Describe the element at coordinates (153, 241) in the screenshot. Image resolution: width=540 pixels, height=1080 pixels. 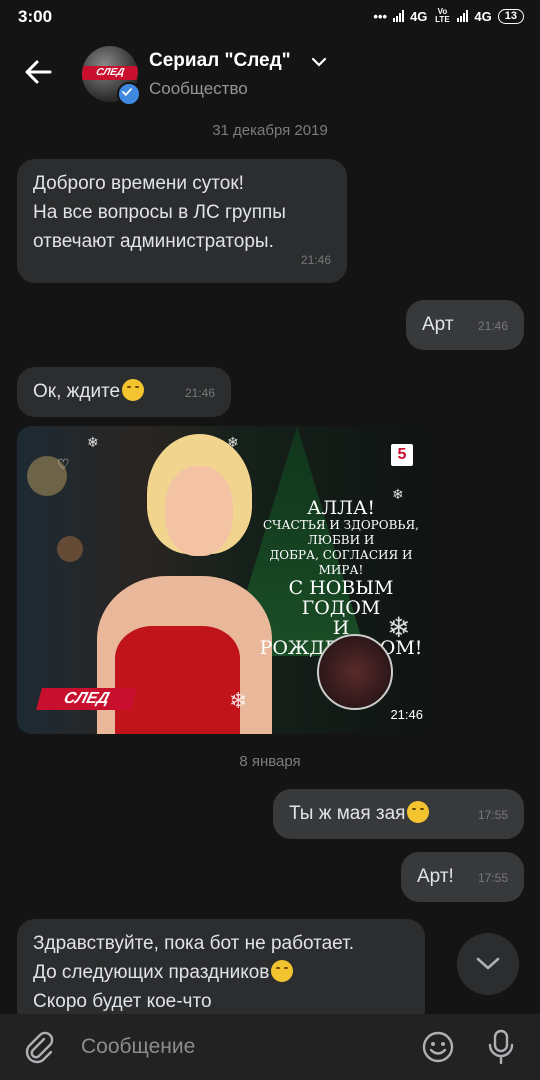
I see `message-text-line: отвечают администраторы.` at that location.